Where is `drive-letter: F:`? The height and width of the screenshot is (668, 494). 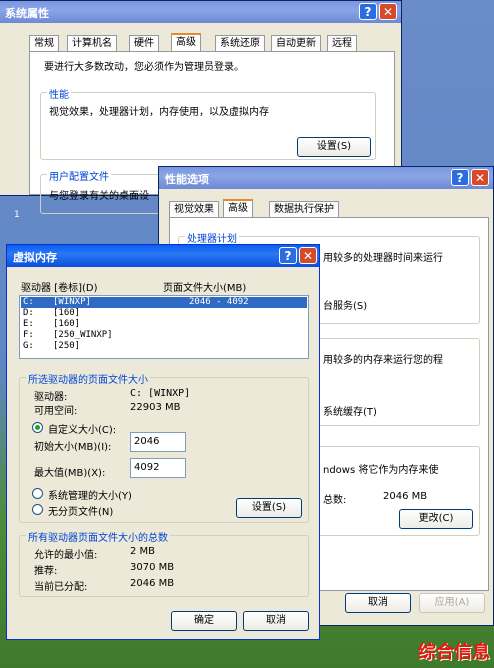
drive-letter: F: is located at coordinates (28, 335).